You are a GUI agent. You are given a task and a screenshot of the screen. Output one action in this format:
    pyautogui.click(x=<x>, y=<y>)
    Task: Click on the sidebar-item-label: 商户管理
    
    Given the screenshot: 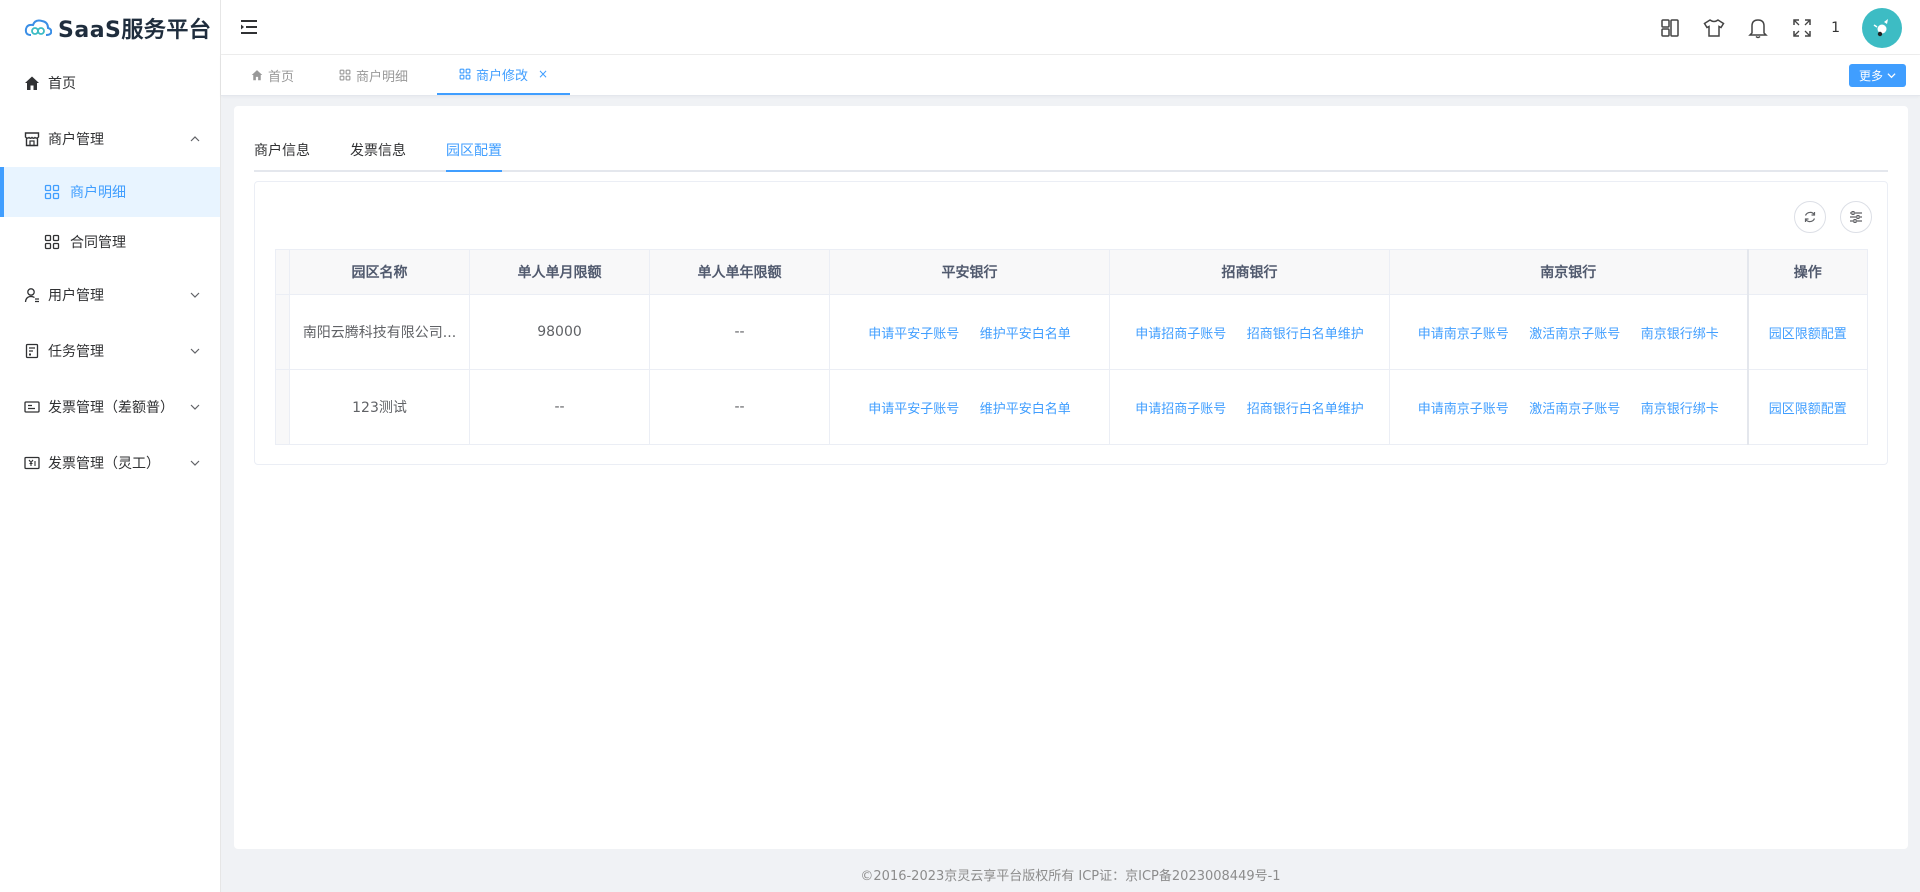 What is the action you would take?
    pyautogui.click(x=76, y=140)
    